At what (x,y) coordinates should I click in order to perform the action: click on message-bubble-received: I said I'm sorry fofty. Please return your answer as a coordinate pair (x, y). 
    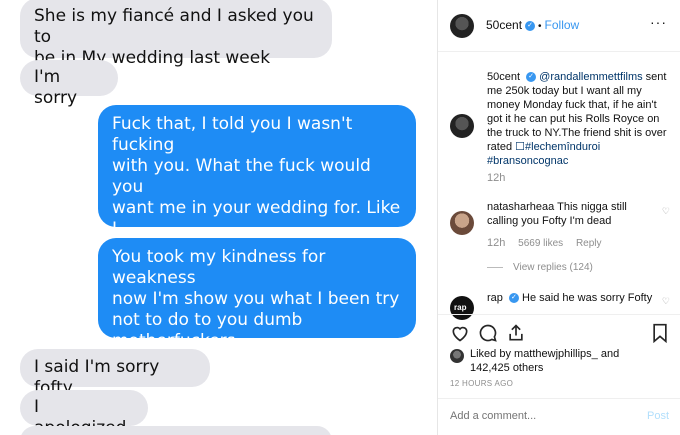
    Looking at the image, I should click on (115, 373).